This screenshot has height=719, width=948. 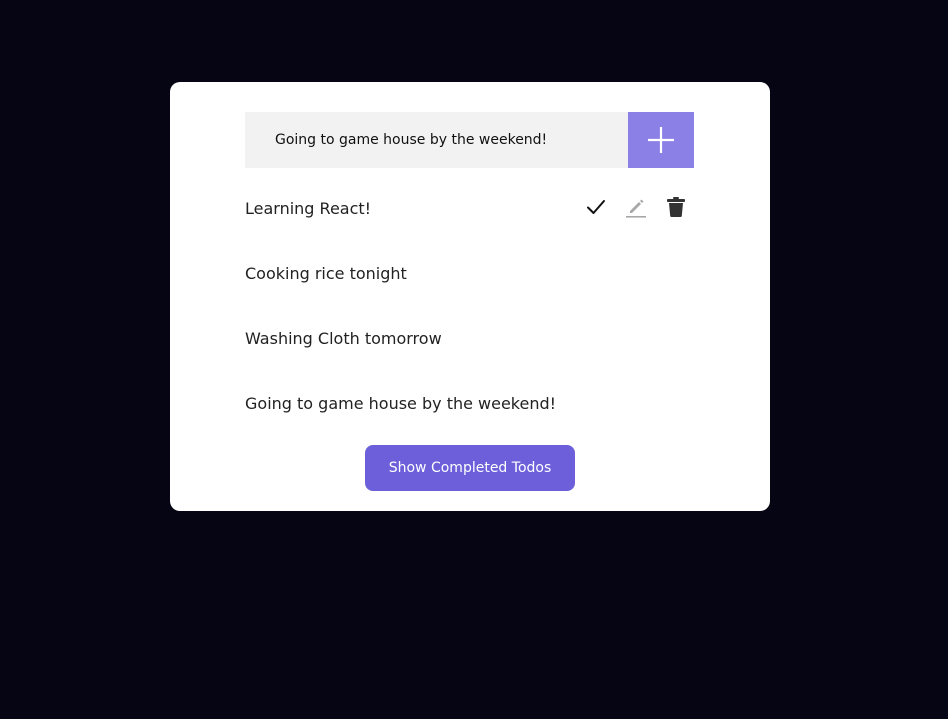 I want to click on plus-icon, so click(x=661, y=140).